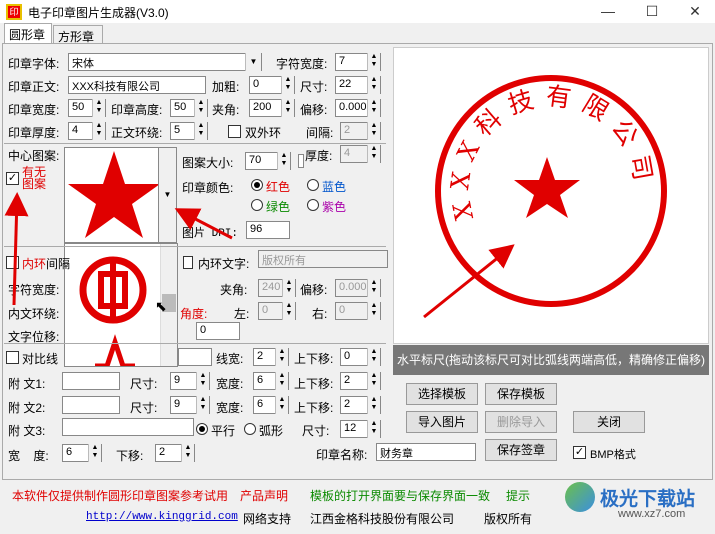 The height and width of the screenshot is (534, 715). What do you see at coordinates (442, 394) in the screenshot?
I see `select-template-button: 选择模板` at bounding box center [442, 394].